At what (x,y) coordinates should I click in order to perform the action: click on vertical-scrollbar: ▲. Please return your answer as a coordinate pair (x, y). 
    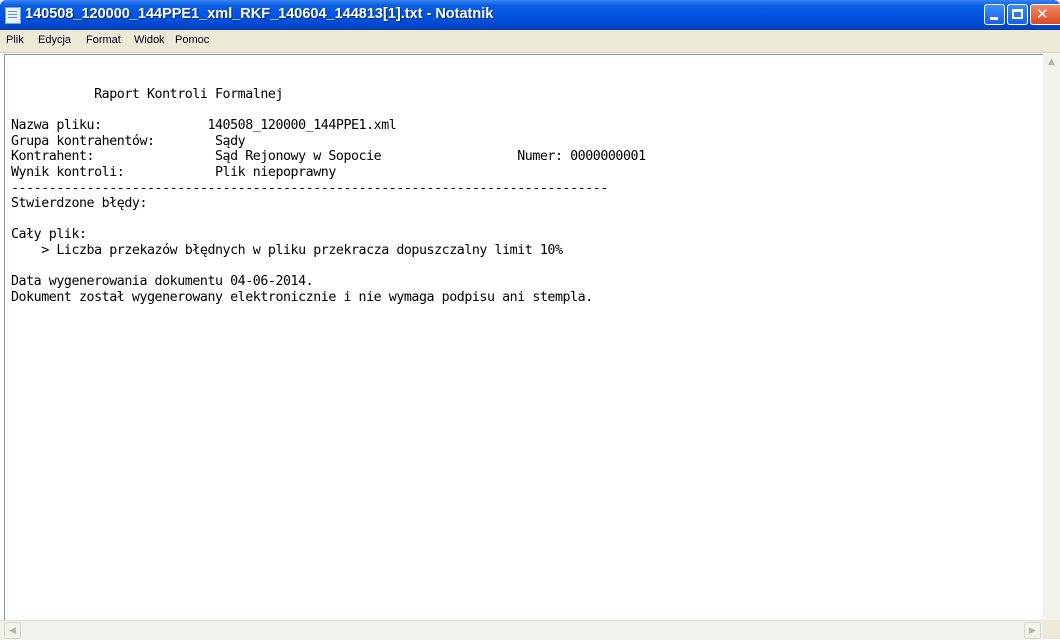
    Looking at the image, I should click on (1051, 337).